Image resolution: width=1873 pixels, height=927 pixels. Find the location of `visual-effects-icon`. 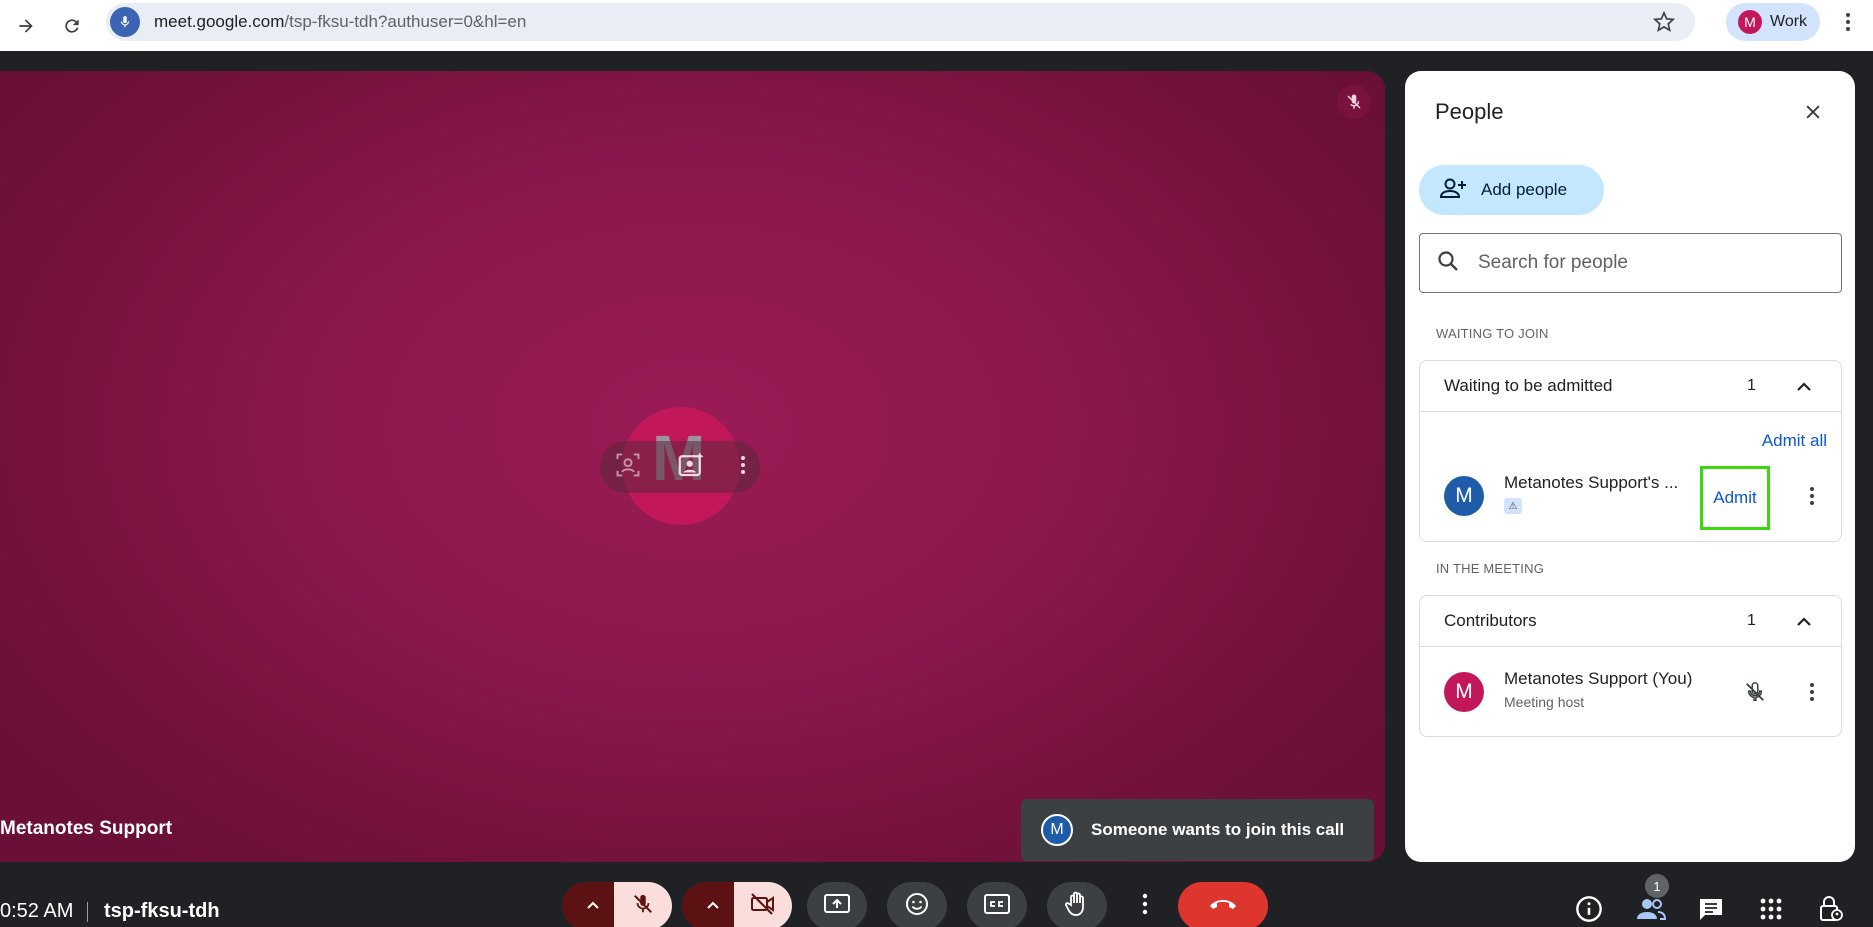

visual-effects-icon is located at coordinates (691, 467).